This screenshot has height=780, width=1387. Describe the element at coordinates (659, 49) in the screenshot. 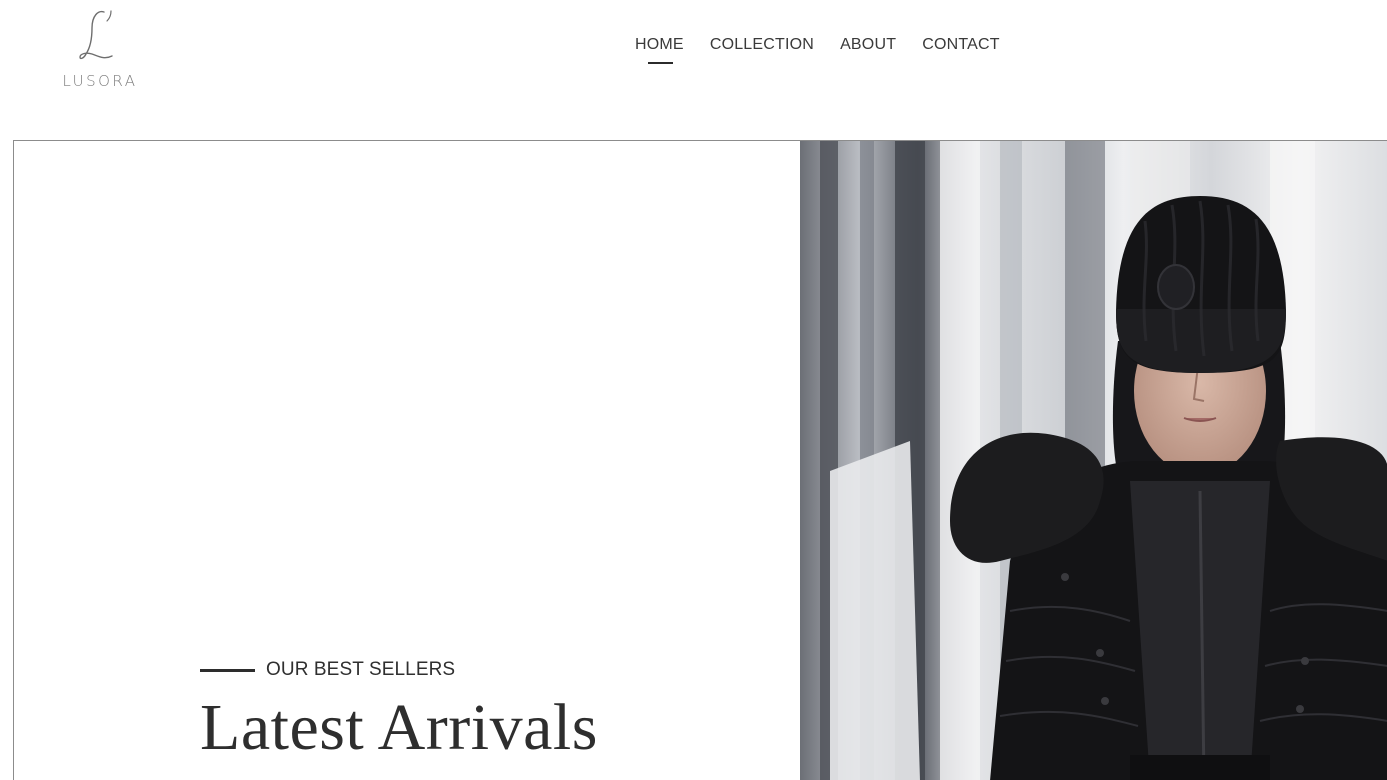

I see `nav-home: HOME` at that location.